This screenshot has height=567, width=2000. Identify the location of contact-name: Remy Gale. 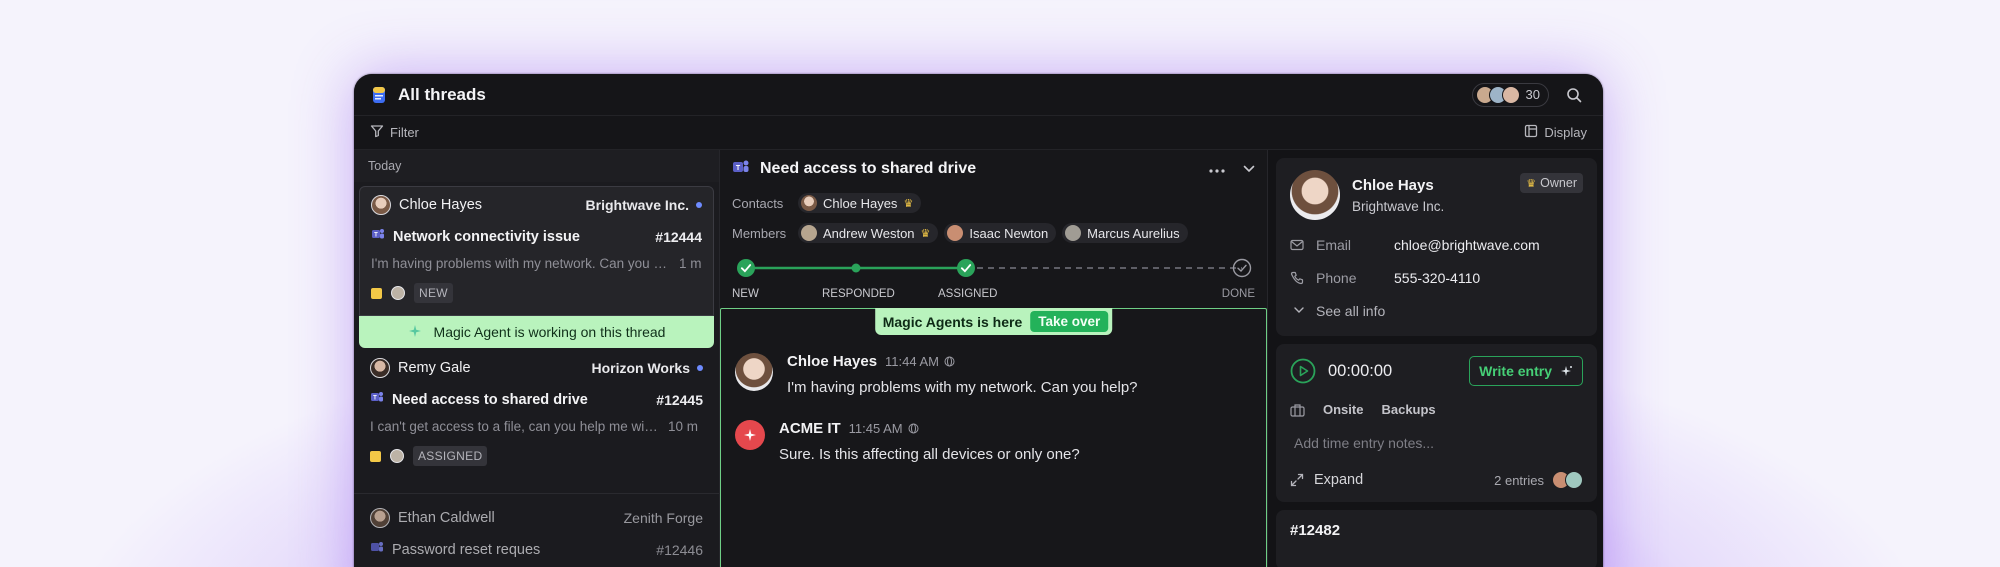
(434, 368).